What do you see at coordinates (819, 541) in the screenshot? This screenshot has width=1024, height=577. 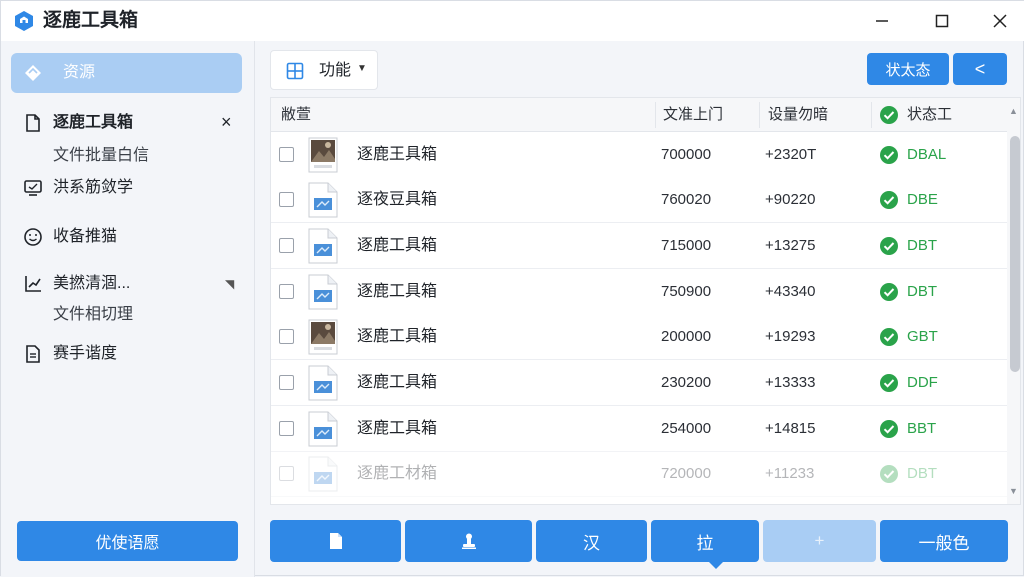 I see `add-button: +` at bounding box center [819, 541].